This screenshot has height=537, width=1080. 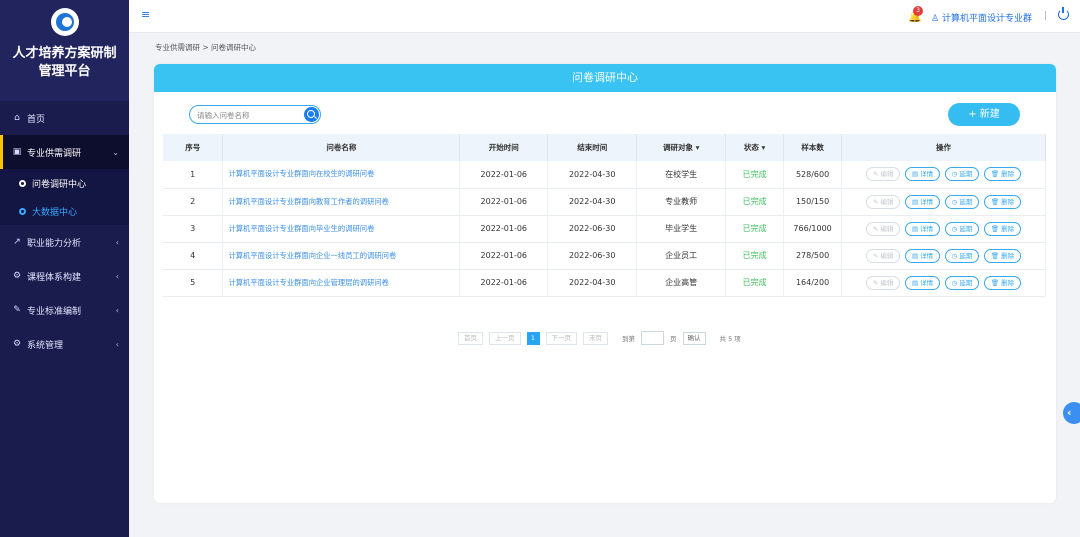 What do you see at coordinates (54, 311) in the screenshot?
I see `sidebar-item-label: 专业标准编制` at bounding box center [54, 311].